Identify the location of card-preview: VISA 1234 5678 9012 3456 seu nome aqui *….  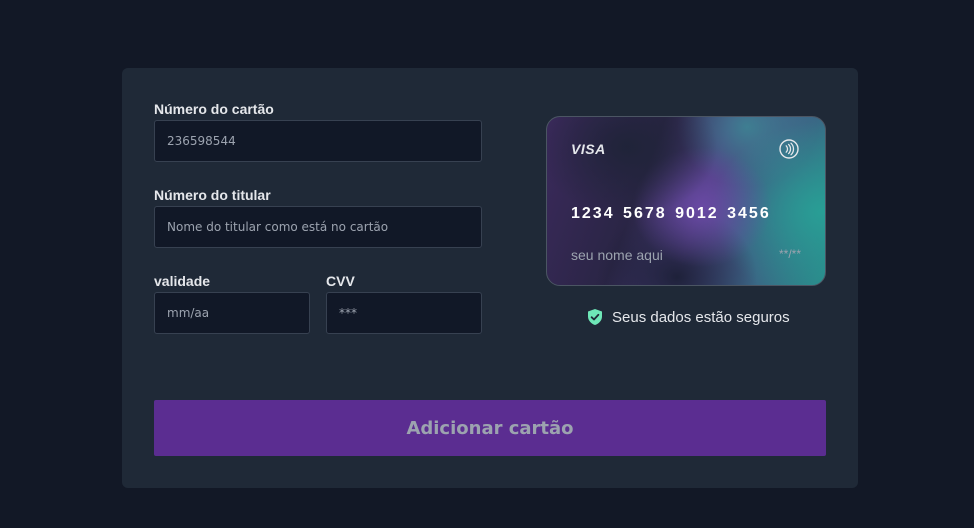
(686, 201).